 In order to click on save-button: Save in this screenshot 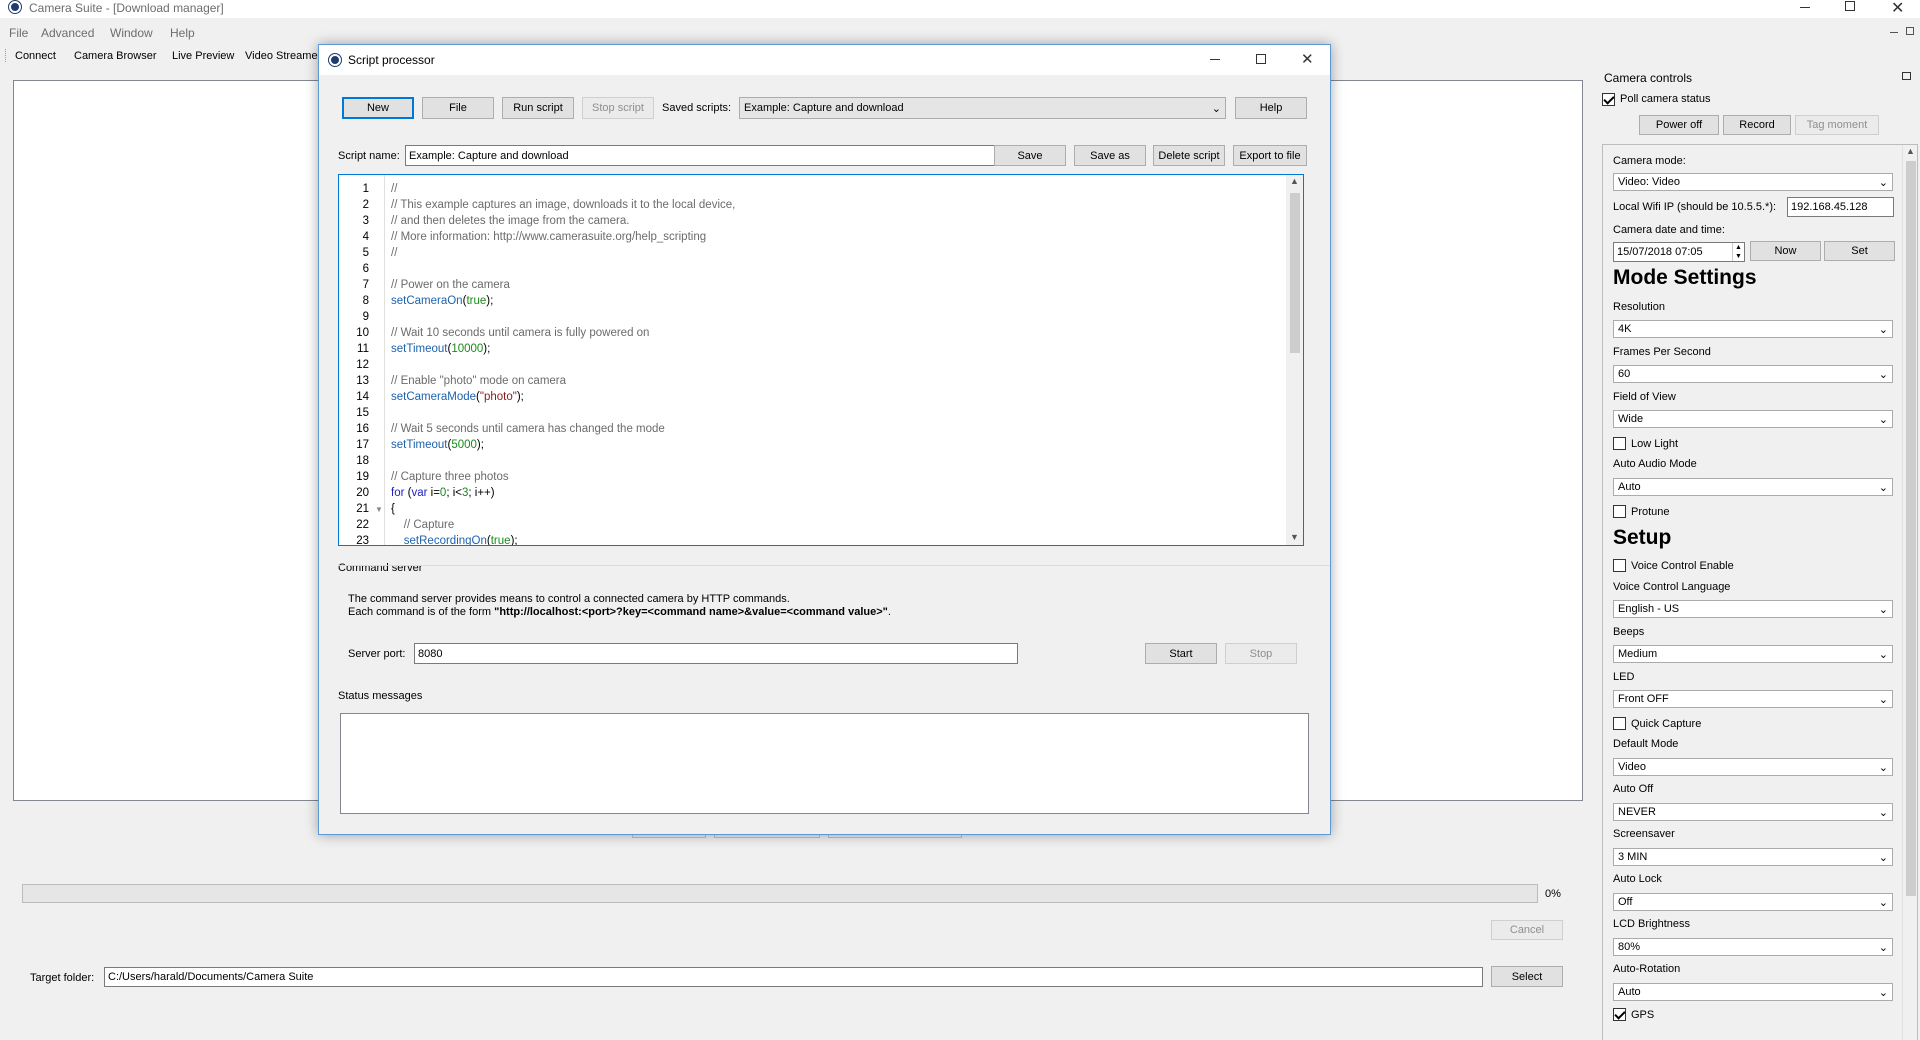, I will do `click(1030, 155)`.